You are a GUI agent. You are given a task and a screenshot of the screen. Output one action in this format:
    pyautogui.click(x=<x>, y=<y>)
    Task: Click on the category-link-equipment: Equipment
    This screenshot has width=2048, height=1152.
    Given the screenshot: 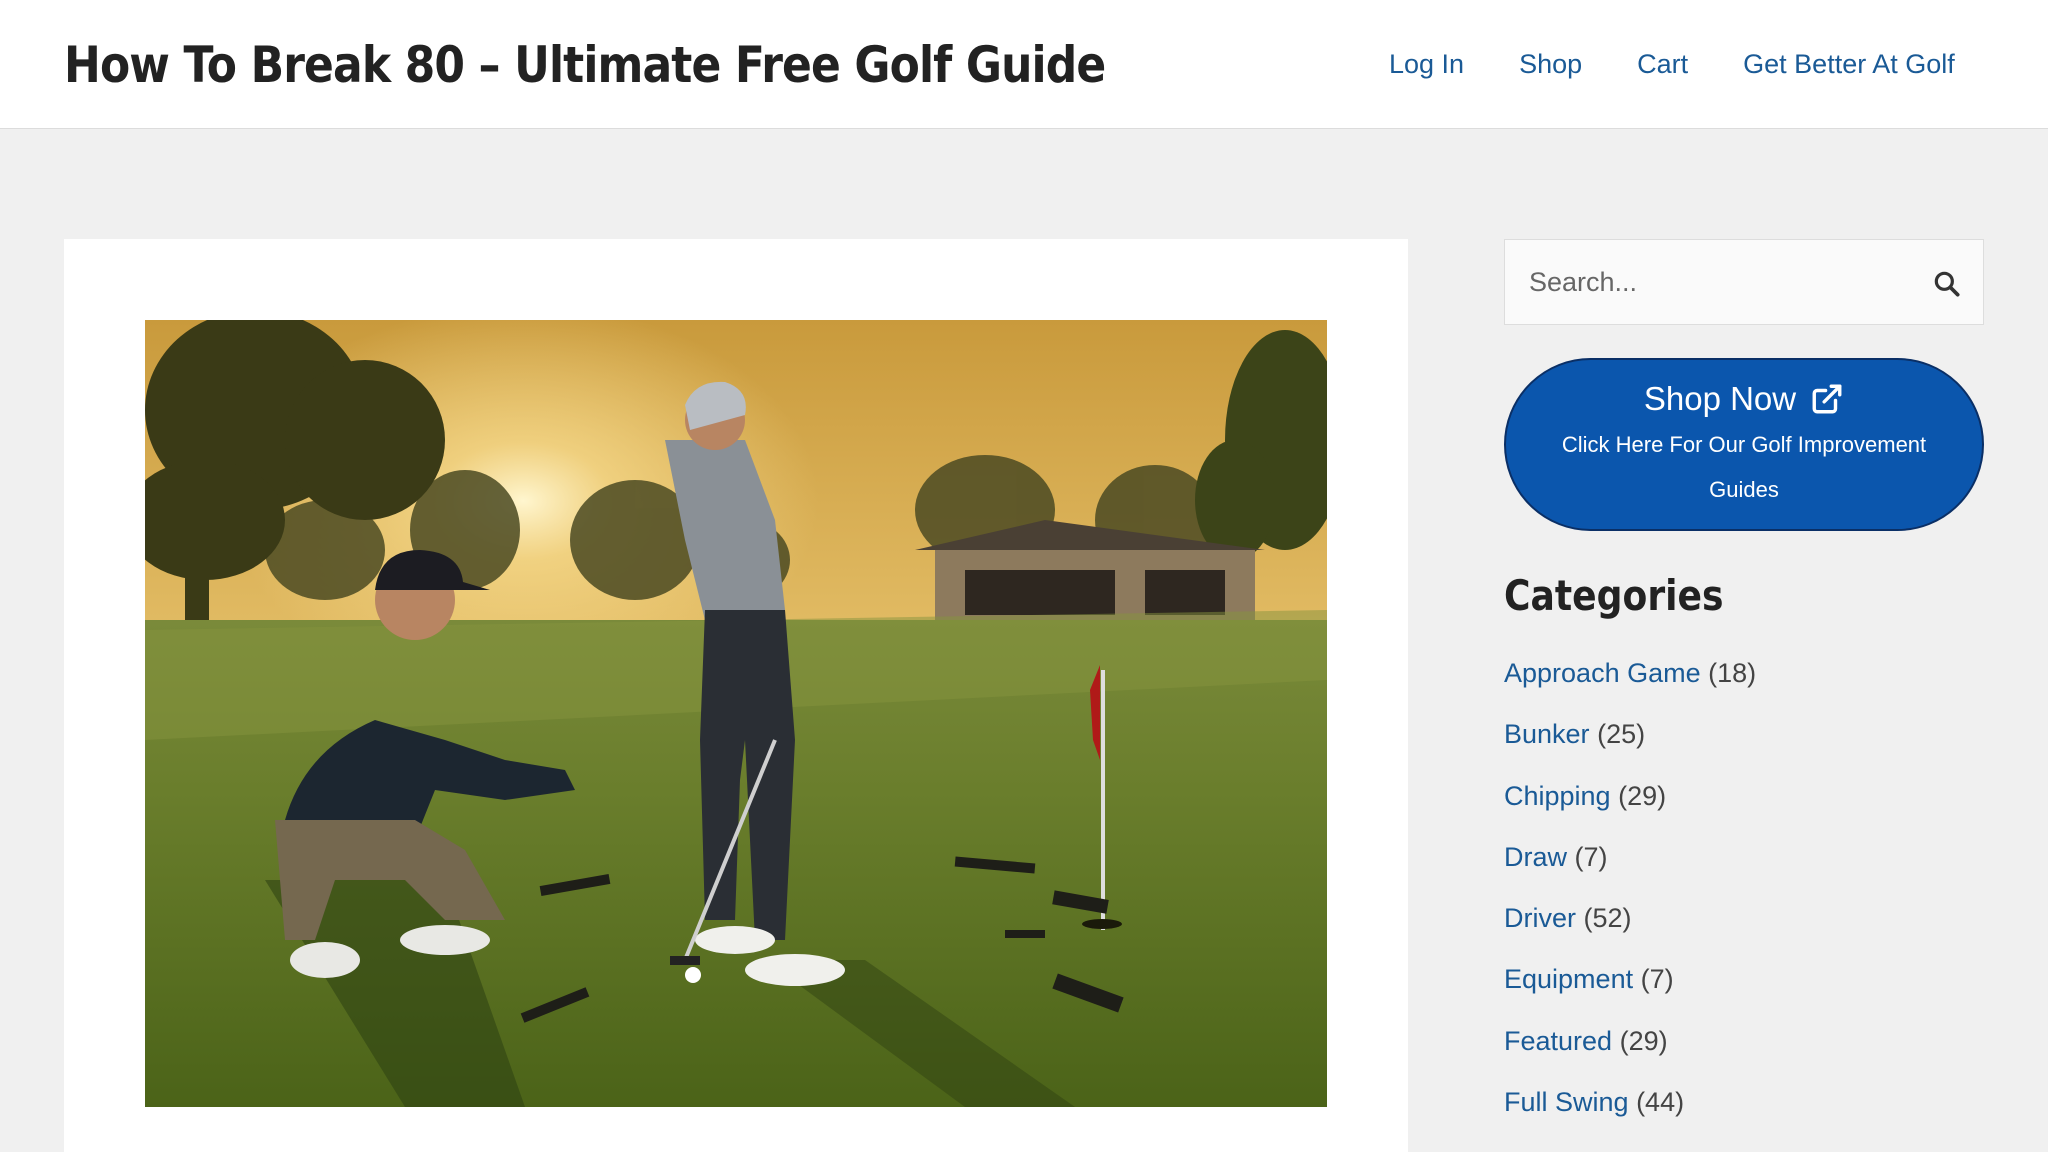 What is the action you would take?
    pyautogui.click(x=1568, y=979)
    